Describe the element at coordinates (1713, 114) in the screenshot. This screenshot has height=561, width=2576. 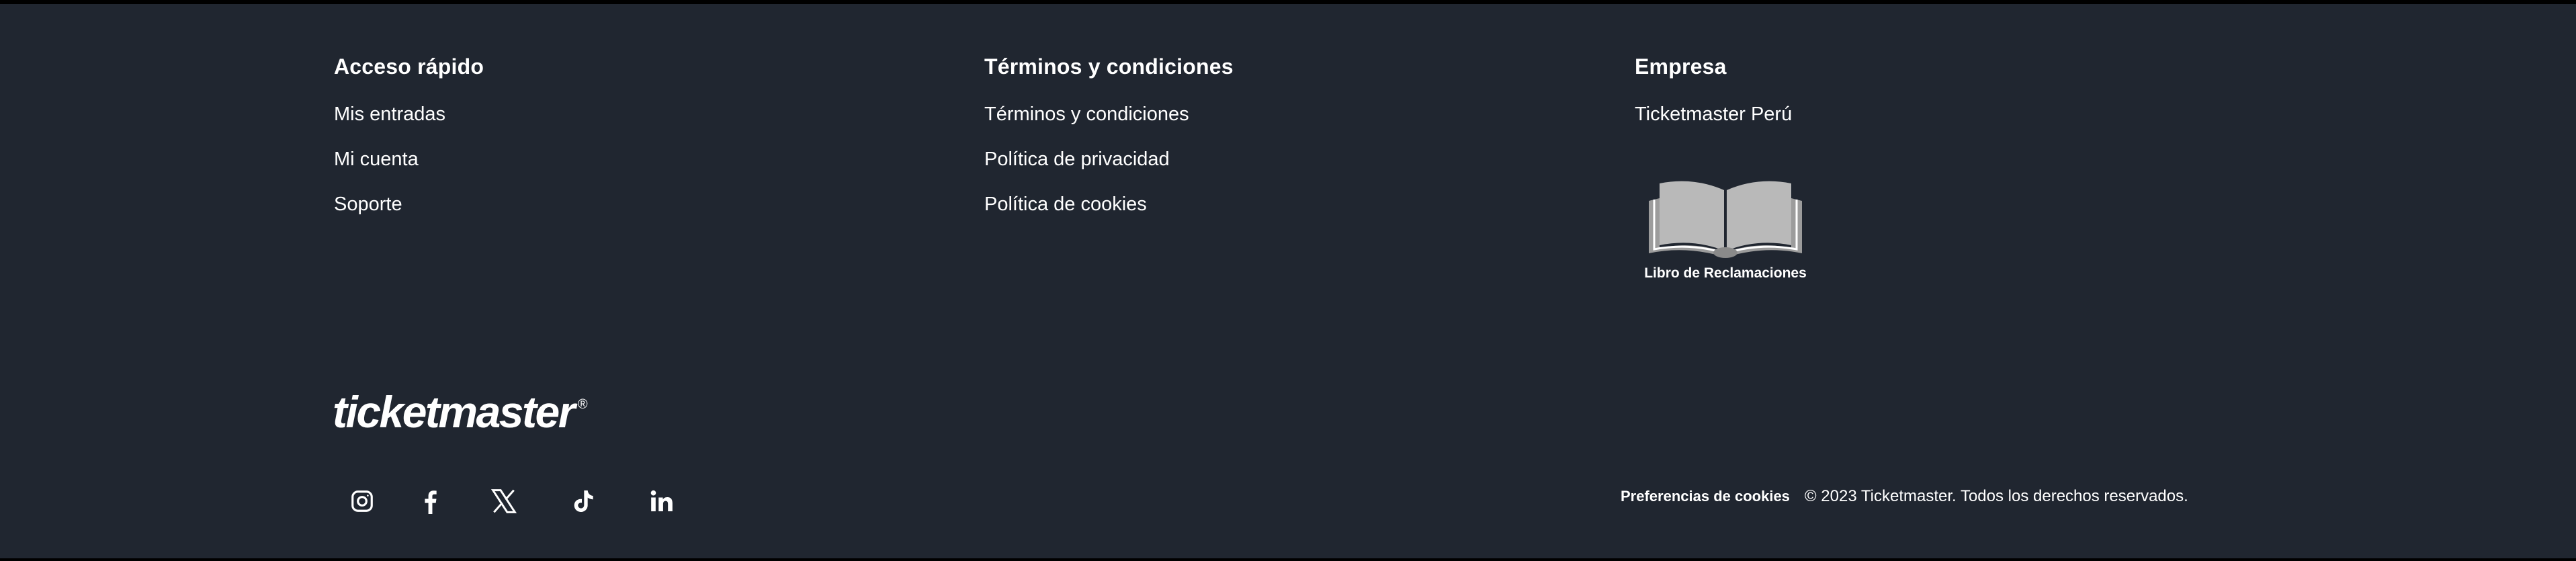
I see `ticketmaster-peru-link: Ticketmaster Perú` at that location.